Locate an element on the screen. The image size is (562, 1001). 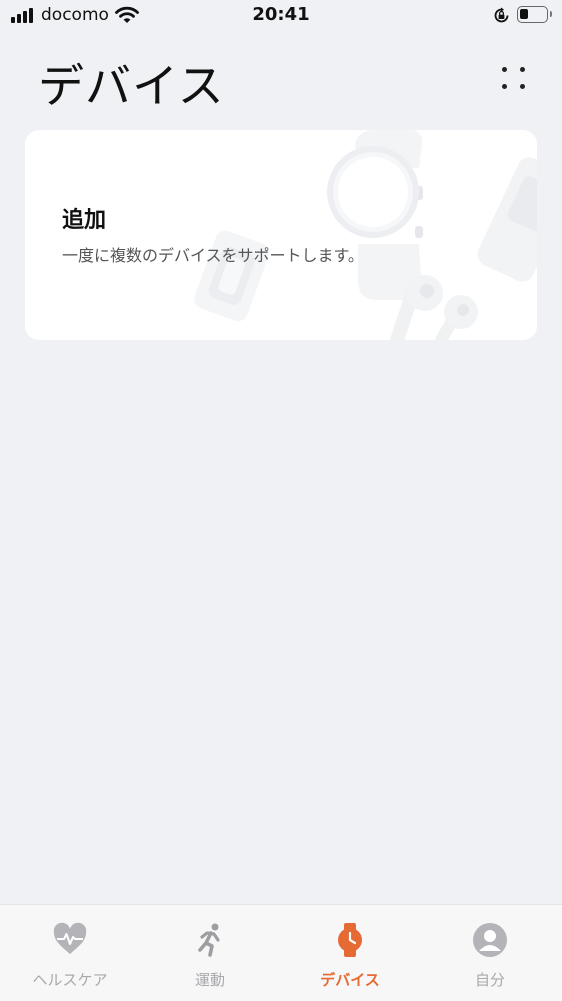
status-time: 20:41 is located at coordinates (281, 14).